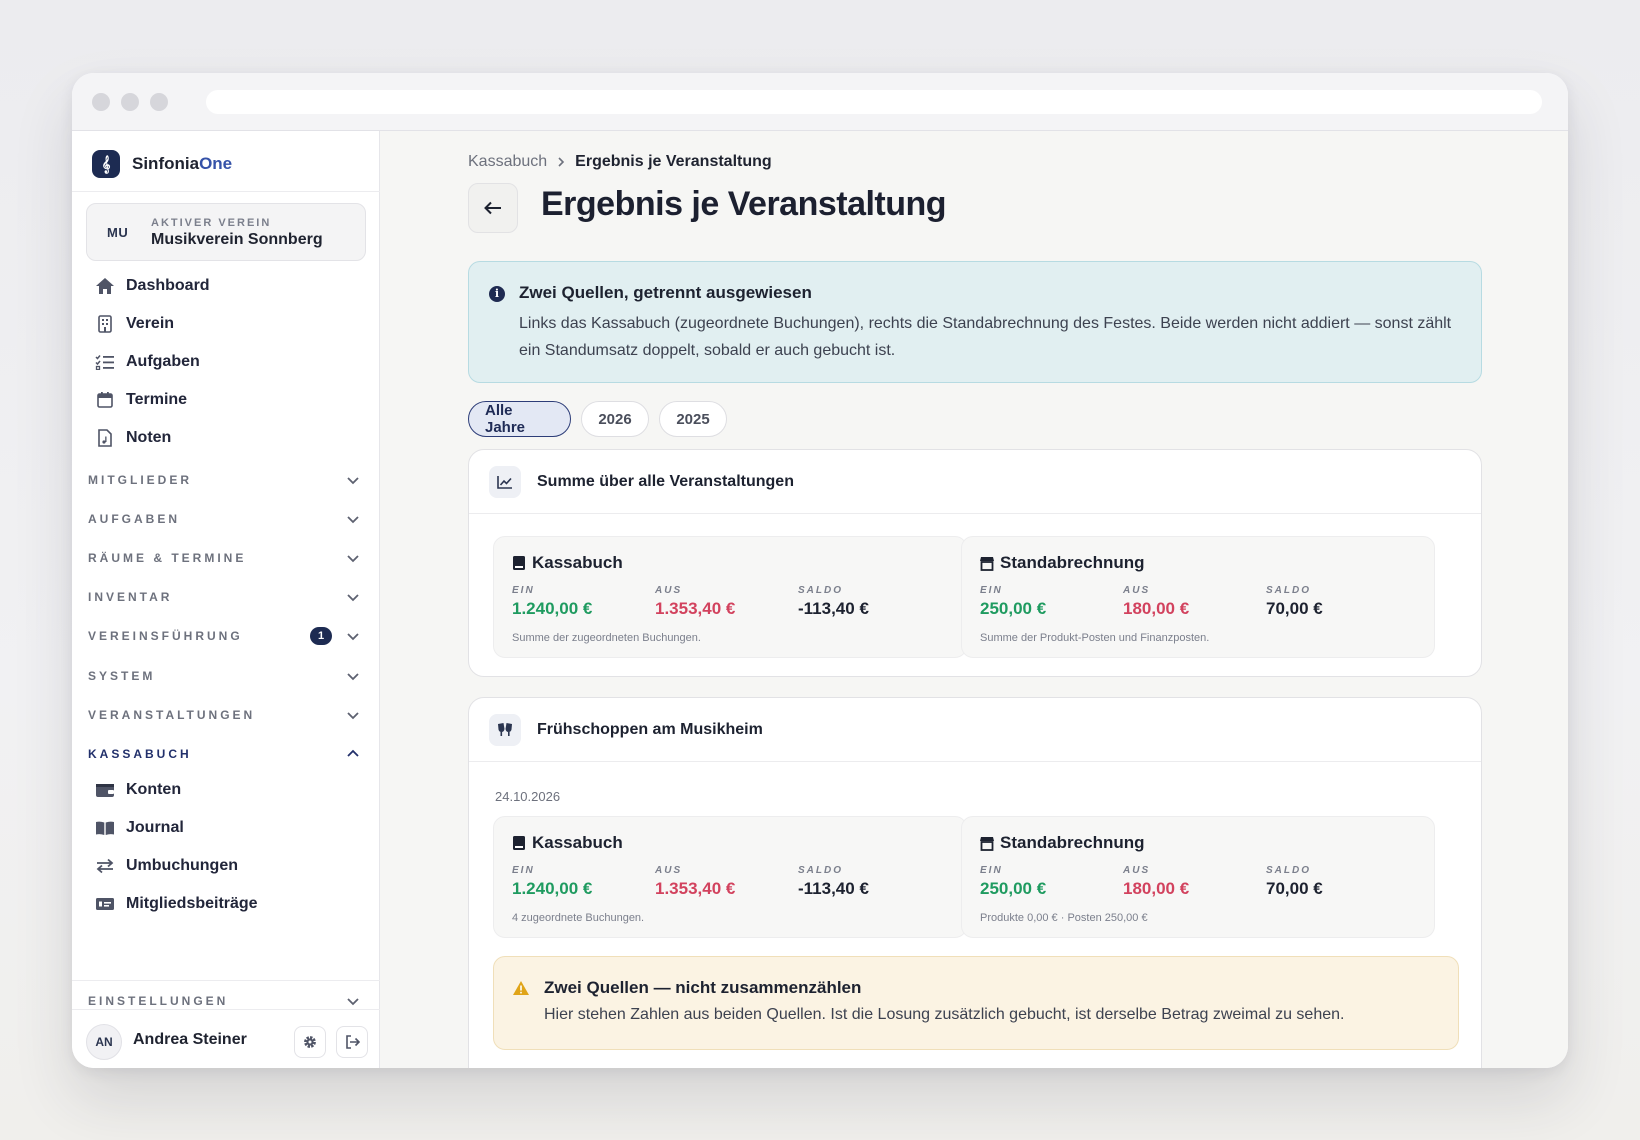  I want to click on breadcrumb: Kassabuch Ergebnis je Veranstaltung, so click(620, 162).